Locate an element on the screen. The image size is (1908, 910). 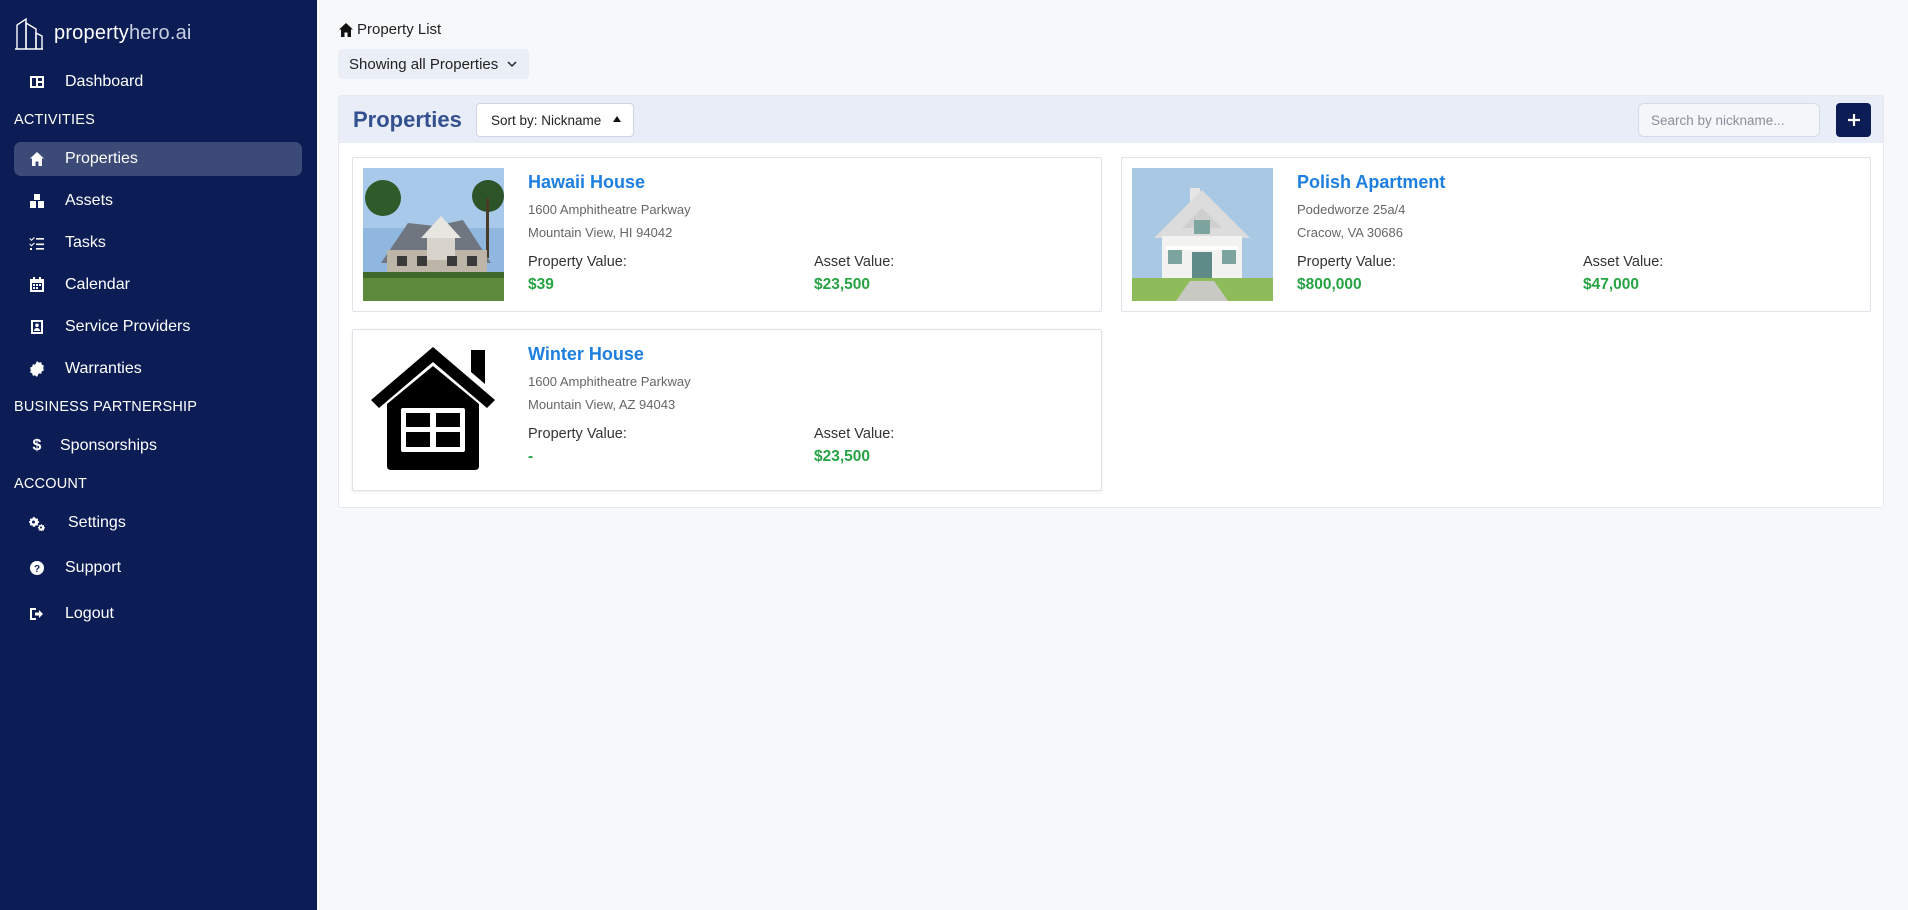
section-business-partnership: BUSINESS PARTNERSHIP is located at coordinates (106, 407).